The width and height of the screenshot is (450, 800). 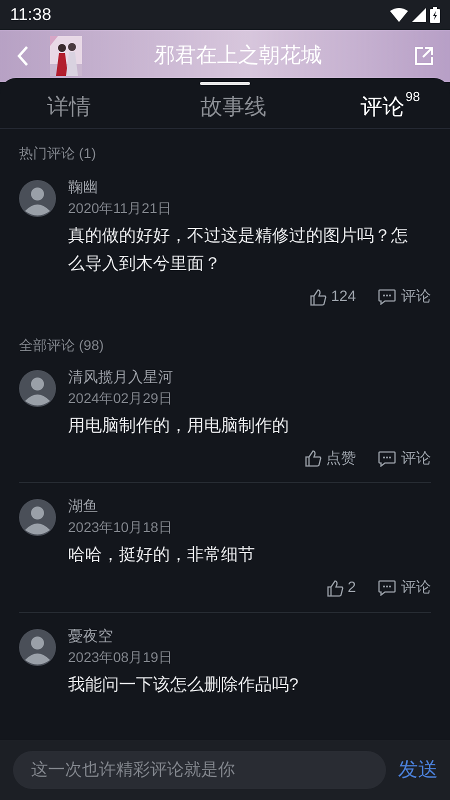 I want to click on back-icon, so click(x=23, y=56).